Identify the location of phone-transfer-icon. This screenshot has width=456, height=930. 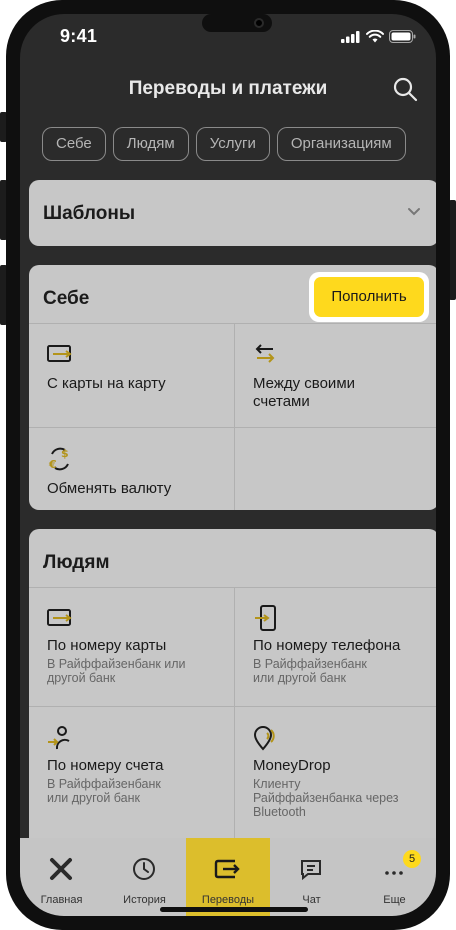
(265, 618).